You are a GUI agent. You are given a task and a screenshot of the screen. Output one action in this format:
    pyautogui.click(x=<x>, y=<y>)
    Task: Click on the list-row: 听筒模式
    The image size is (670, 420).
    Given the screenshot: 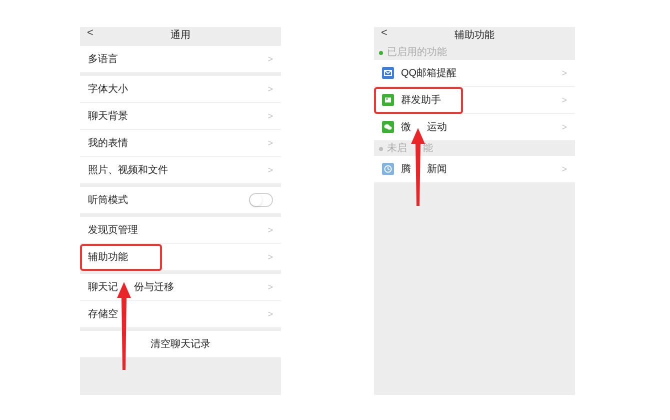 What is the action you would take?
    pyautogui.click(x=180, y=200)
    